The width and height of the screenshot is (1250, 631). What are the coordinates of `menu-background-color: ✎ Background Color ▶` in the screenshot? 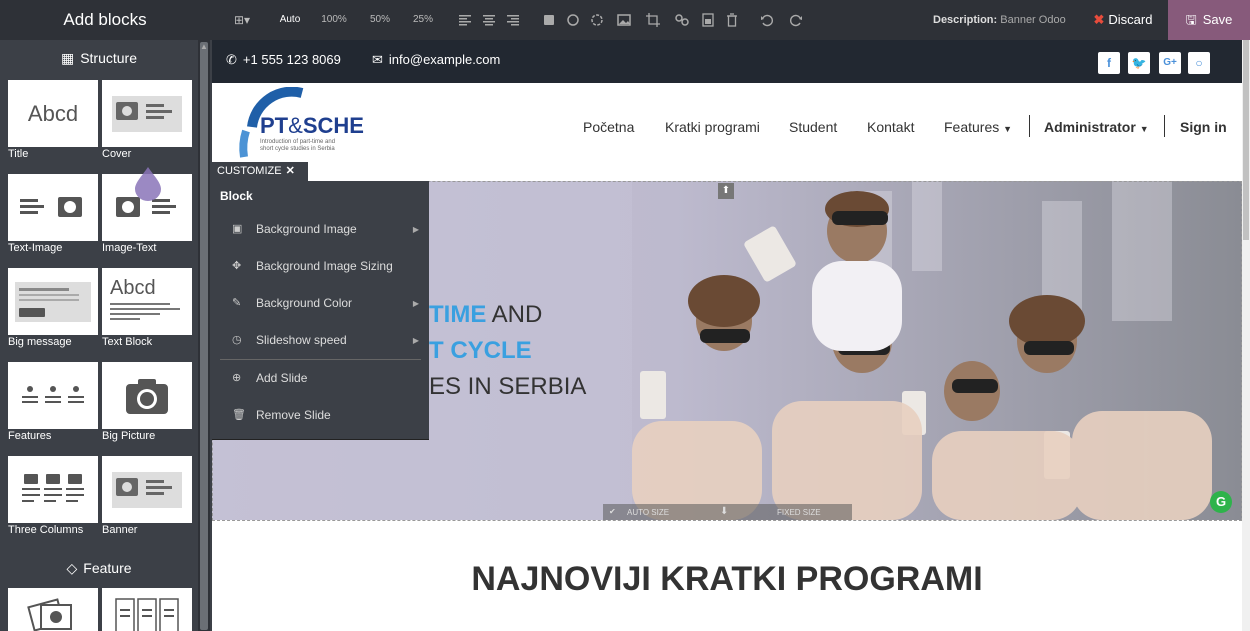 It's located at (320, 303).